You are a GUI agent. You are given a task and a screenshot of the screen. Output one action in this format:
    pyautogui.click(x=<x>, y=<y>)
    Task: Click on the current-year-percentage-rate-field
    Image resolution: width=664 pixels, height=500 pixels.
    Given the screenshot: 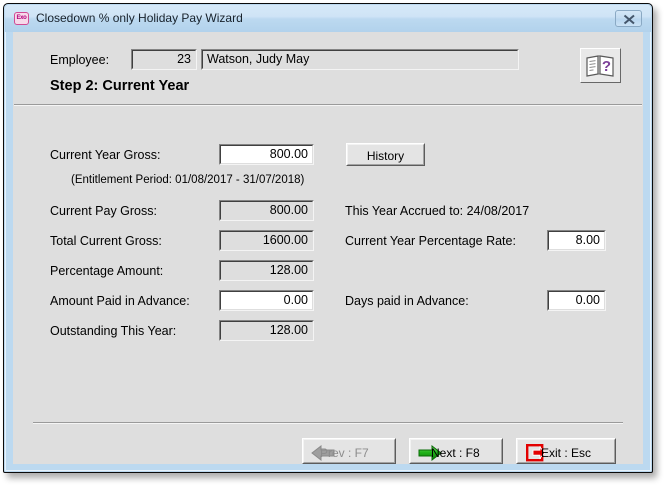 What is the action you would take?
    pyautogui.click(x=576, y=240)
    